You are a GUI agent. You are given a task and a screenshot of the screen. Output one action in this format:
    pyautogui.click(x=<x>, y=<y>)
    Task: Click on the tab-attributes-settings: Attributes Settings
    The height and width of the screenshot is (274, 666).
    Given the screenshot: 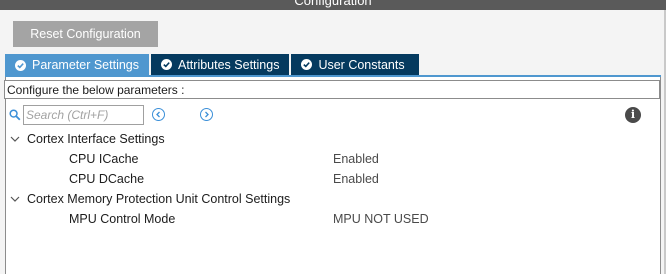 What is the action you would take?
    pyautogui.click(x=220, y=64)
    